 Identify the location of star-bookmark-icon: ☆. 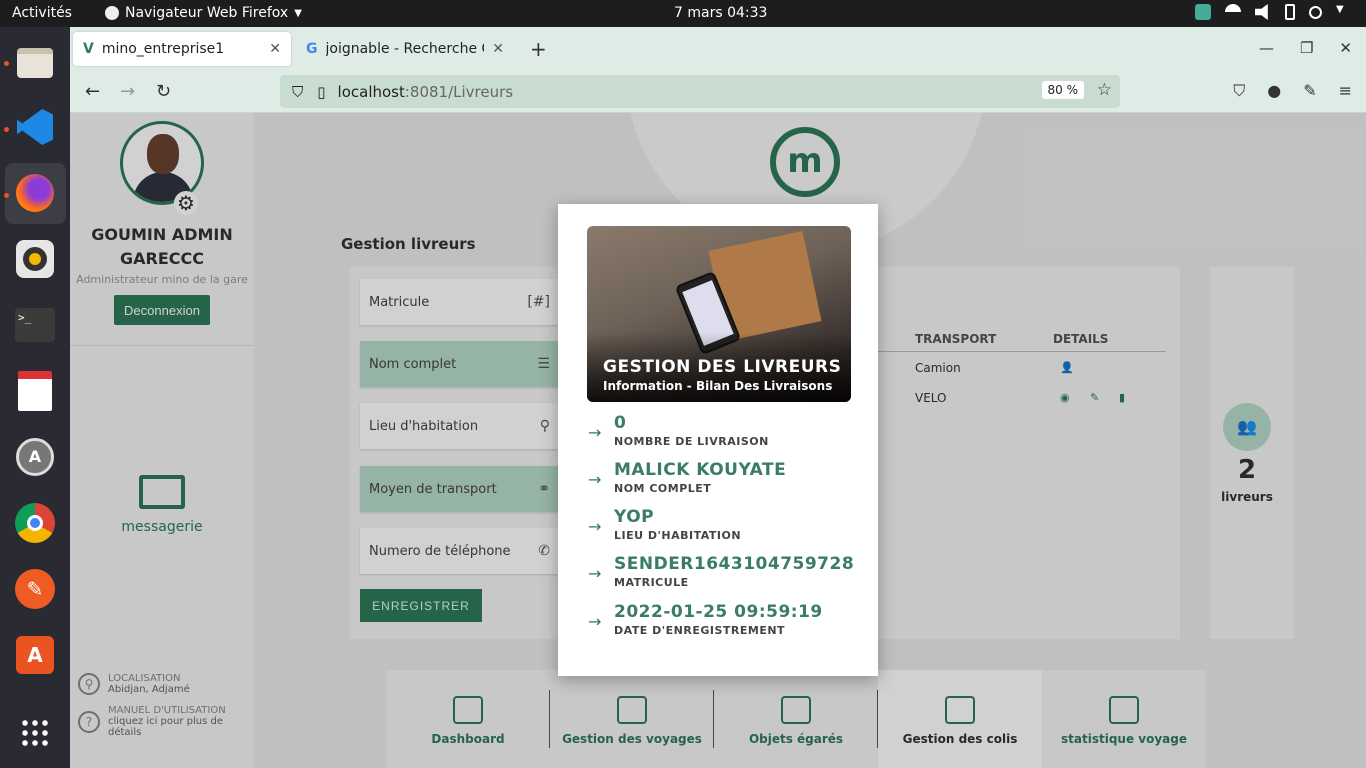
(1104, 90).